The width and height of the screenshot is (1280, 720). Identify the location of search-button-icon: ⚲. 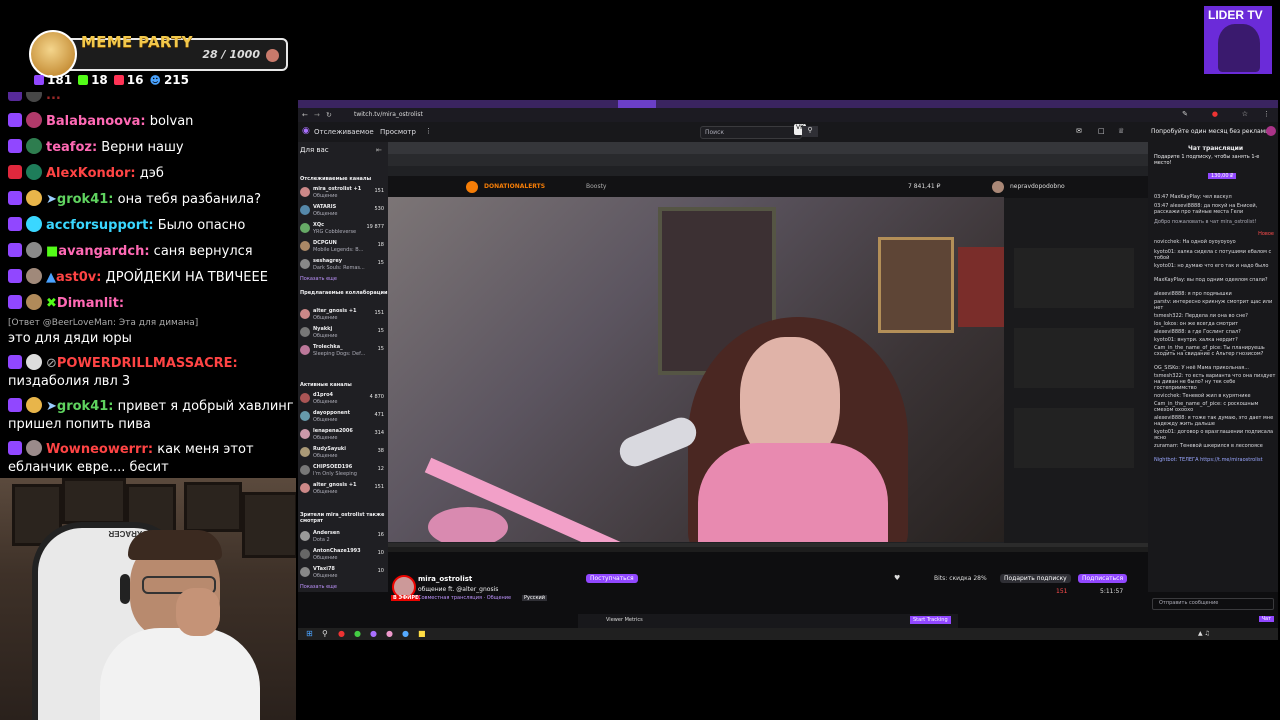
(810, 131).